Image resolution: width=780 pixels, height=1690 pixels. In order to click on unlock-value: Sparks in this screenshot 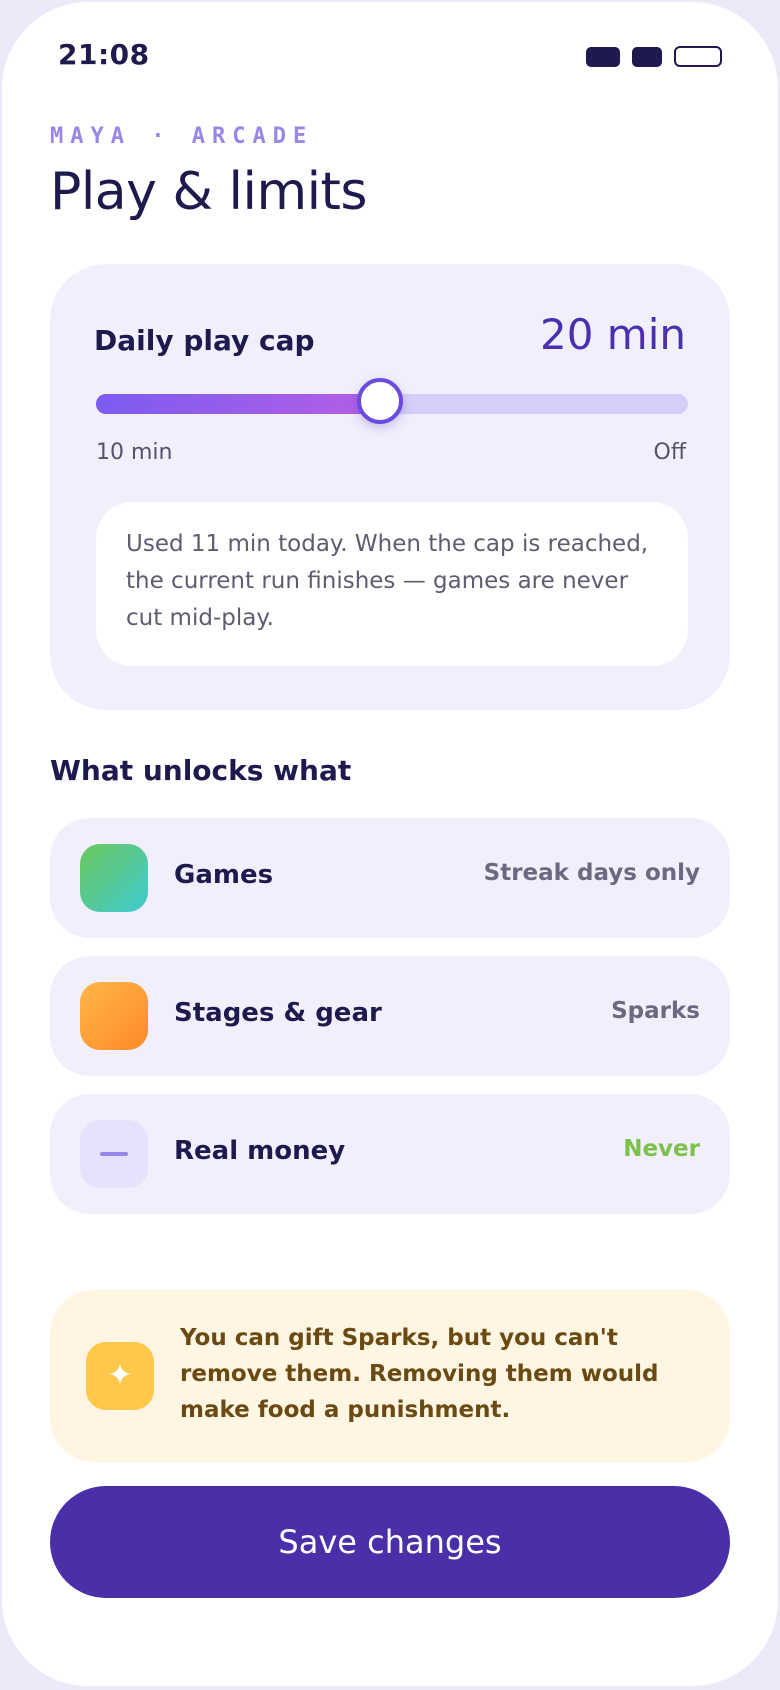, I will do `click(655, 1011)`.